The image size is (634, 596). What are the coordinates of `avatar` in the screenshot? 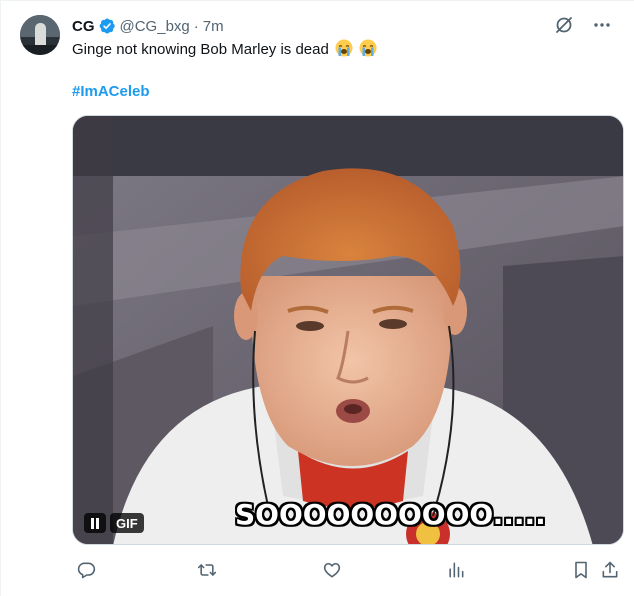 It's located at (40, 35).